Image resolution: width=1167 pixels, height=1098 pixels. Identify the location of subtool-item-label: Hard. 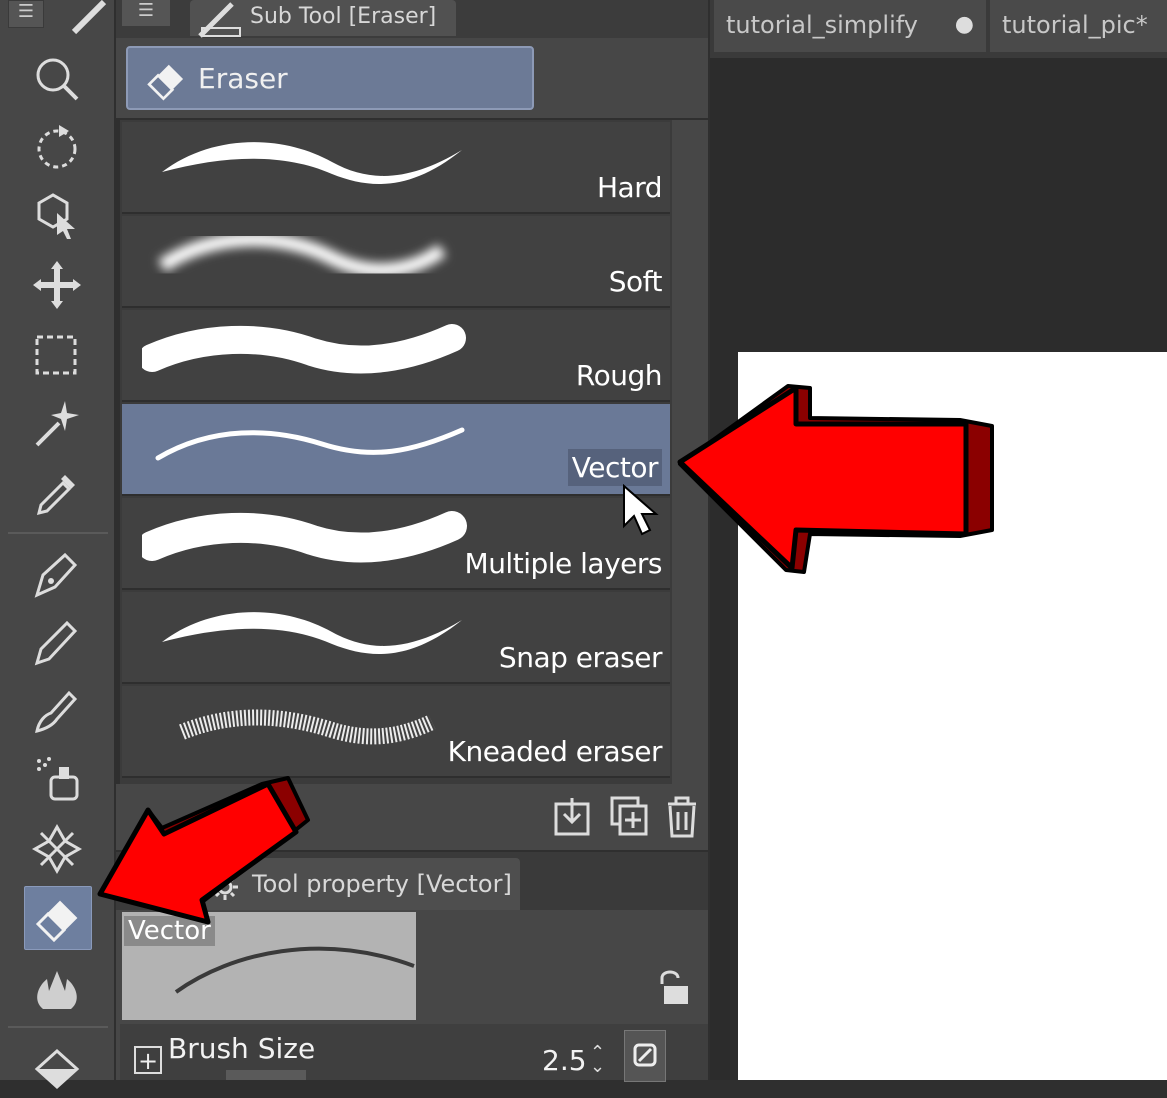
(629, 187).